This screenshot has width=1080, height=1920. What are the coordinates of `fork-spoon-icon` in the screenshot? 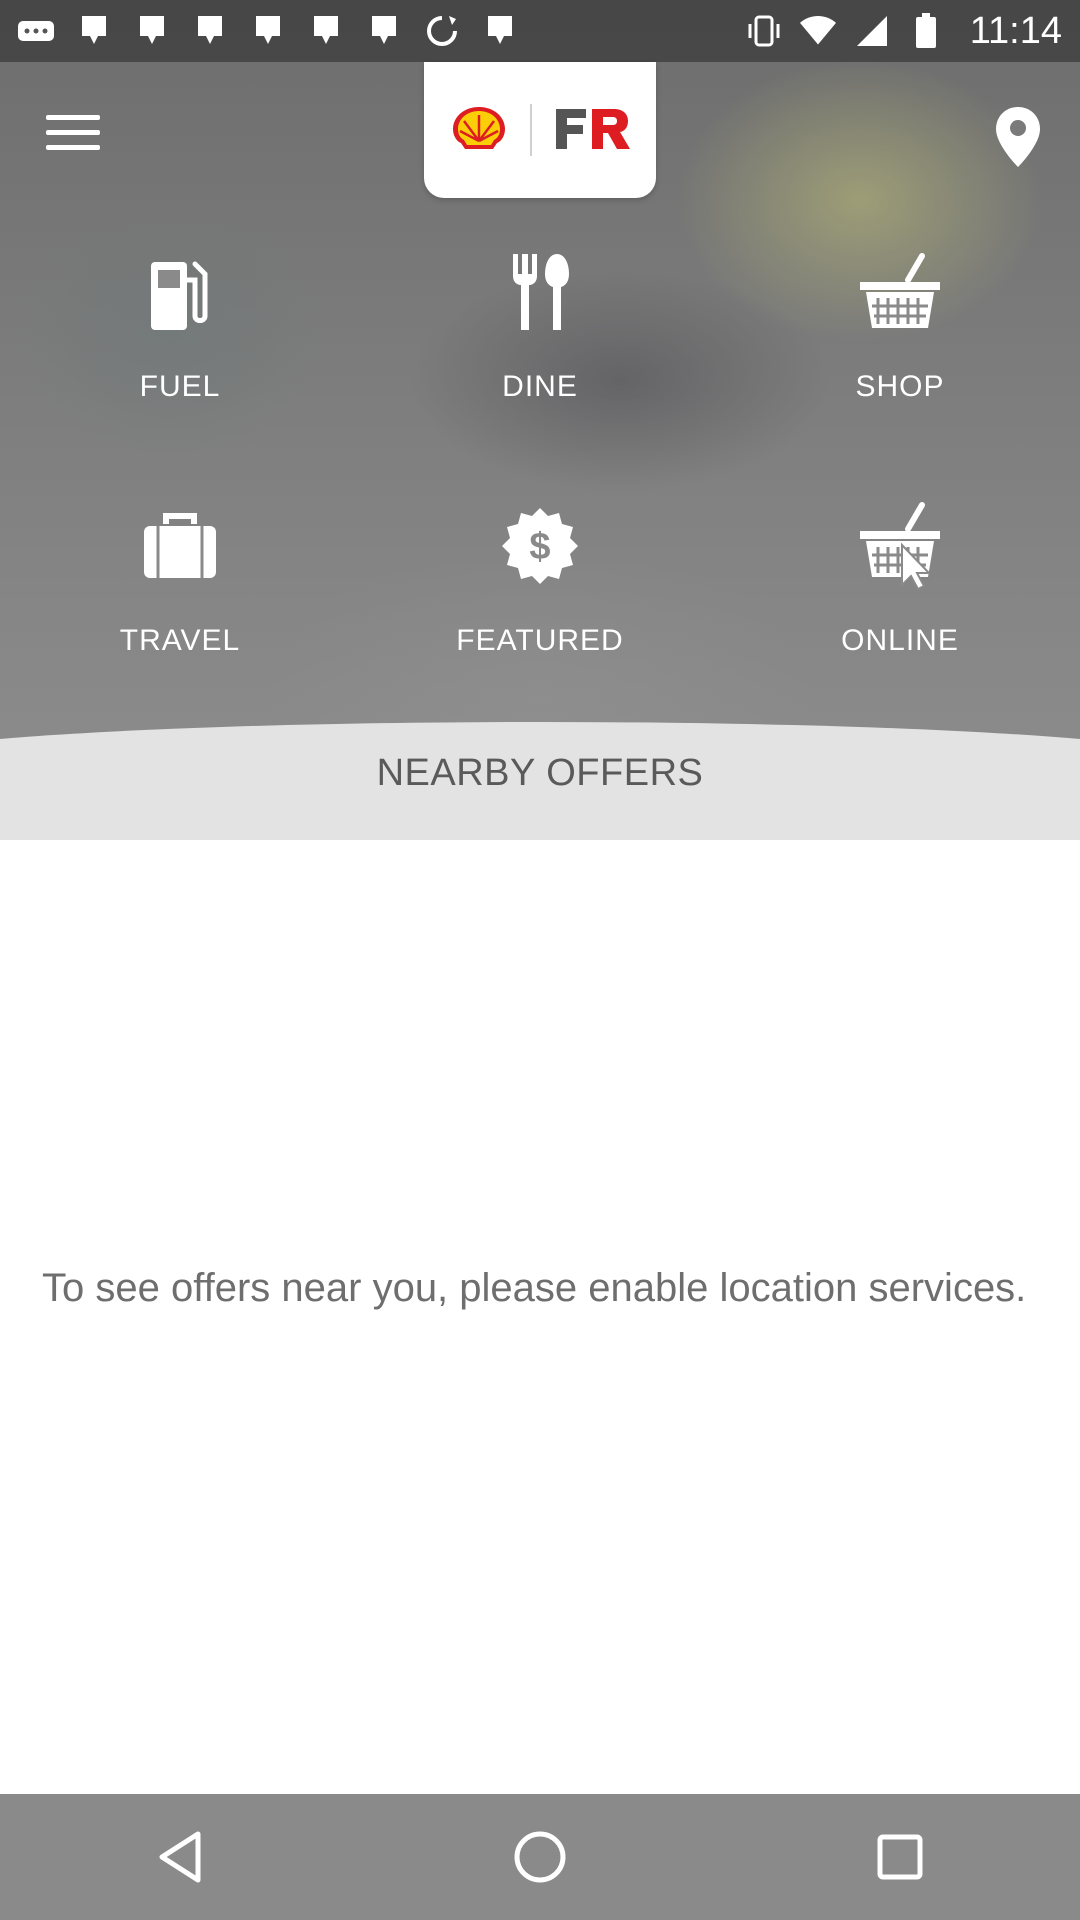 It's located at (540, 292).